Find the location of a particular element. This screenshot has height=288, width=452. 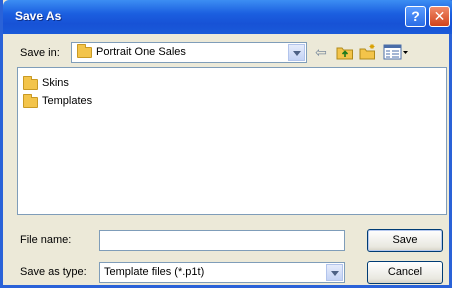

save-in-dropdown: Portrait One Sales is located at coordinates (189, 52).